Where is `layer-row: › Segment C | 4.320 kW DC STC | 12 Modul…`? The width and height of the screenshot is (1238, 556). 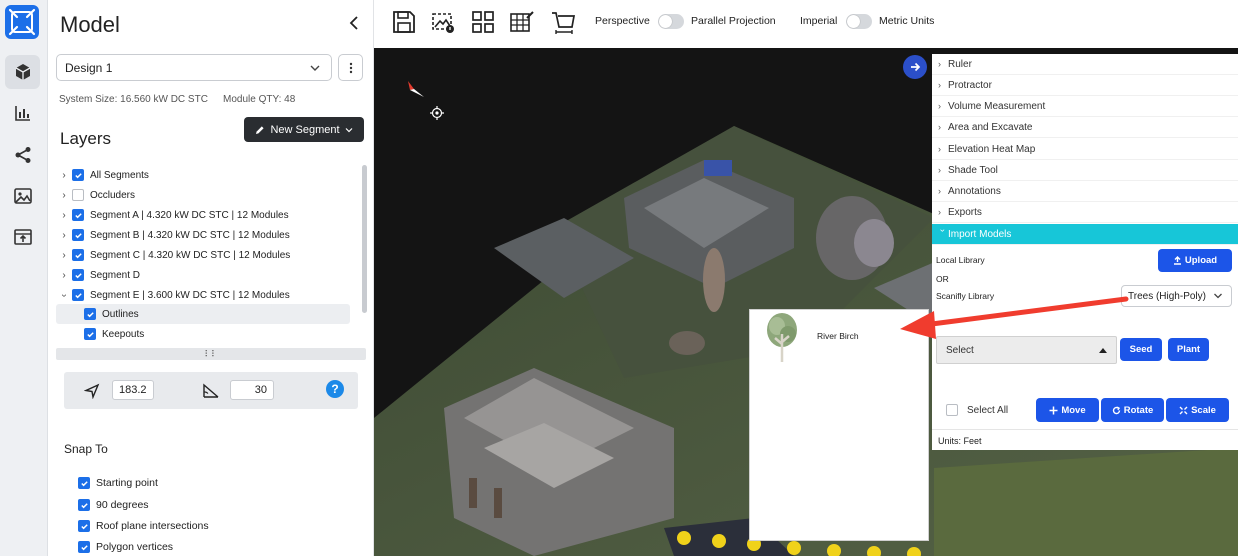
layer-row: › Segment C | 4.320 kW DC STC | 12 Modul… is located at coordinates (206, 255).